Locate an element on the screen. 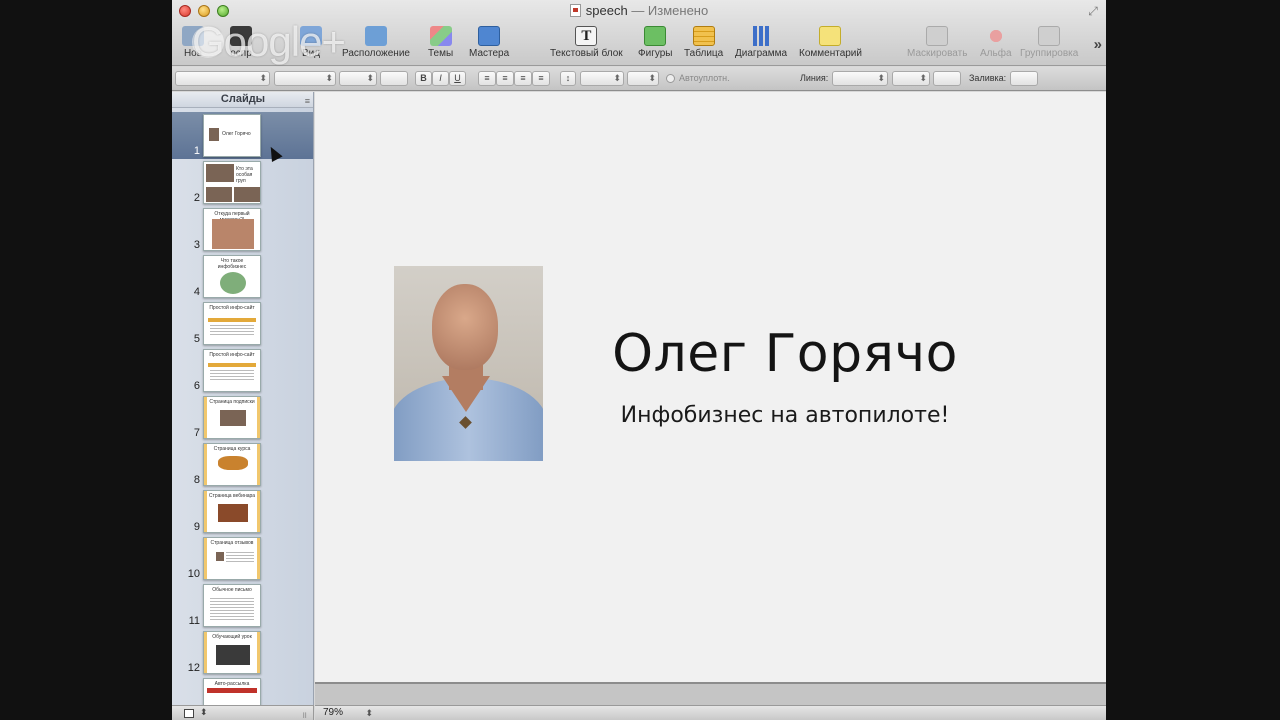 Image resolution: width=1280 pixels, height=720 pixels. slide-thumbnail: Что такое инфобизнес is located at coordinates (232, 276).